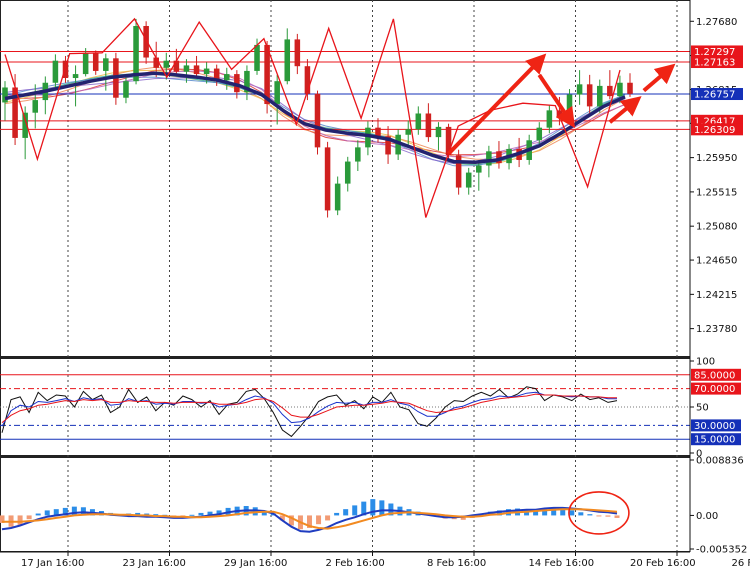 The height and width of the screenshot is (573, 750). What do you see at coordinates (716, 227) in the screenshot?
I see `price-tick-label: 1.25080` at bounding box center [716, 227].